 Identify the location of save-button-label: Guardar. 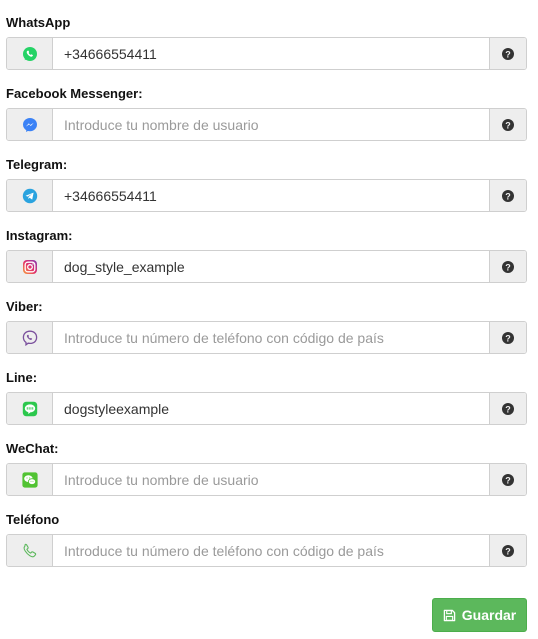
(489, 615).